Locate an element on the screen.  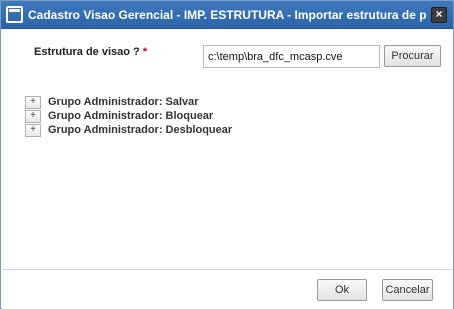
structure-file-input is located at coordinates (291, 56).